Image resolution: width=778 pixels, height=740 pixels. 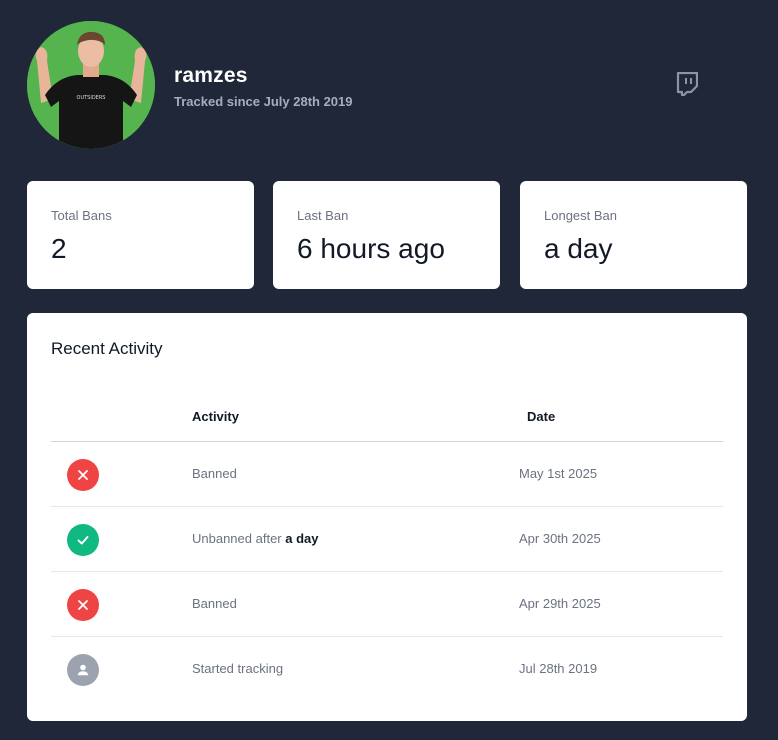 I want to click on activity-emphasis: a day, so click(x=302, y=538).